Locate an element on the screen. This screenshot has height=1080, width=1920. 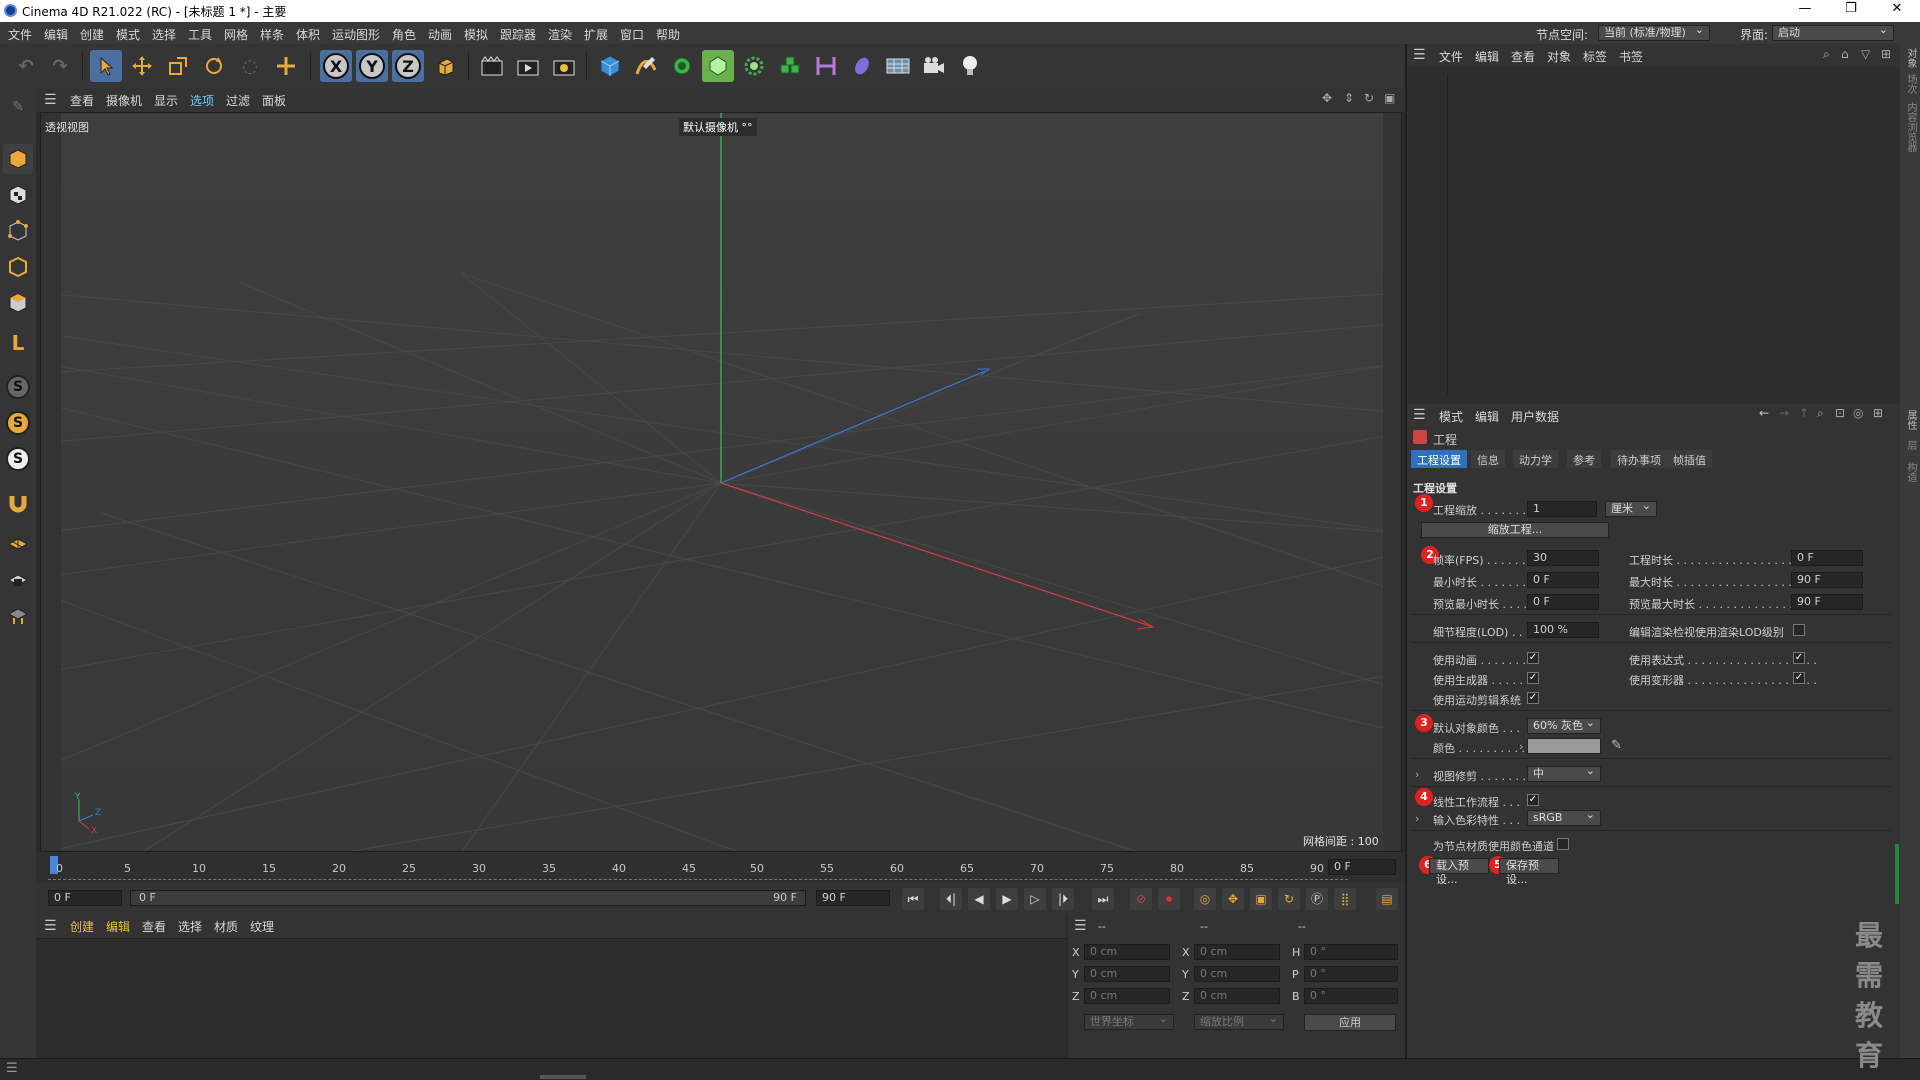
tab-dynamics: 动力学 is located at coordinates (1535, 459).